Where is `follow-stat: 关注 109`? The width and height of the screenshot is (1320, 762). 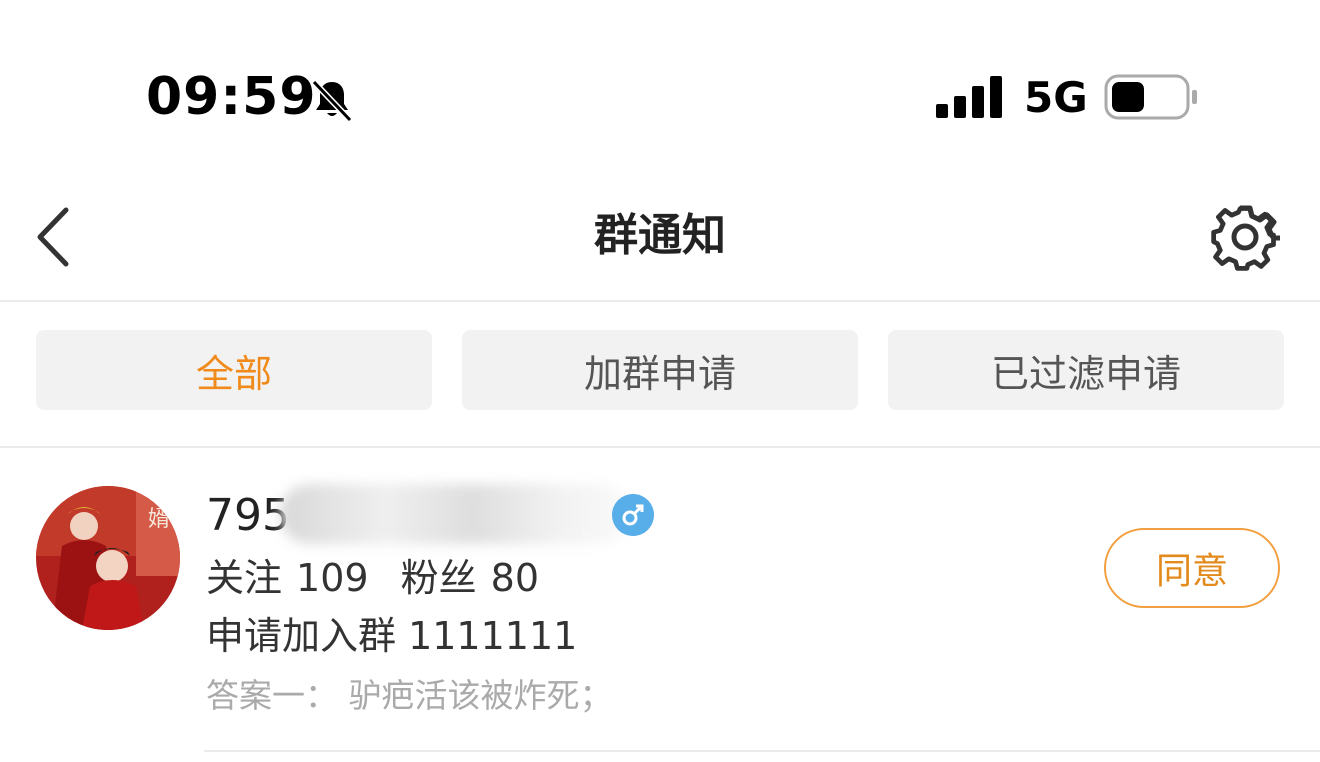
follow-stat: 关注 109 is located at coordinates (287, 578).